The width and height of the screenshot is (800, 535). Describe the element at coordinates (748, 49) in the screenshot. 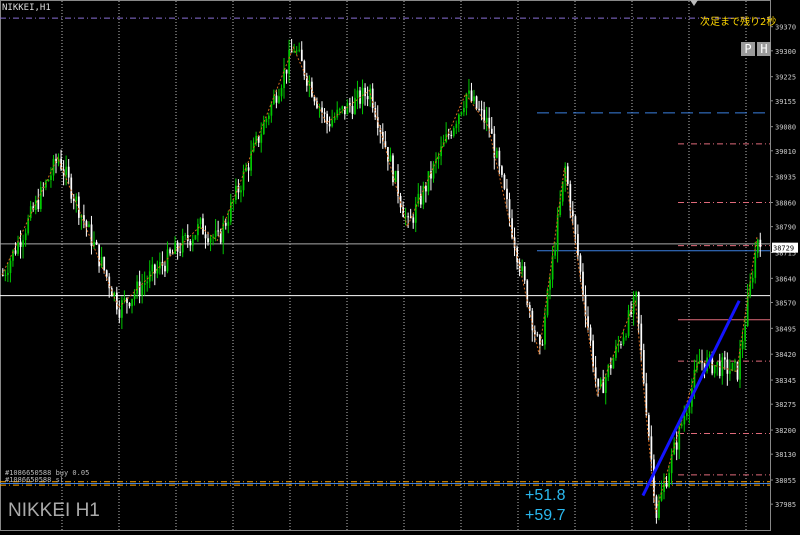

I see `p-button: P` at that location.